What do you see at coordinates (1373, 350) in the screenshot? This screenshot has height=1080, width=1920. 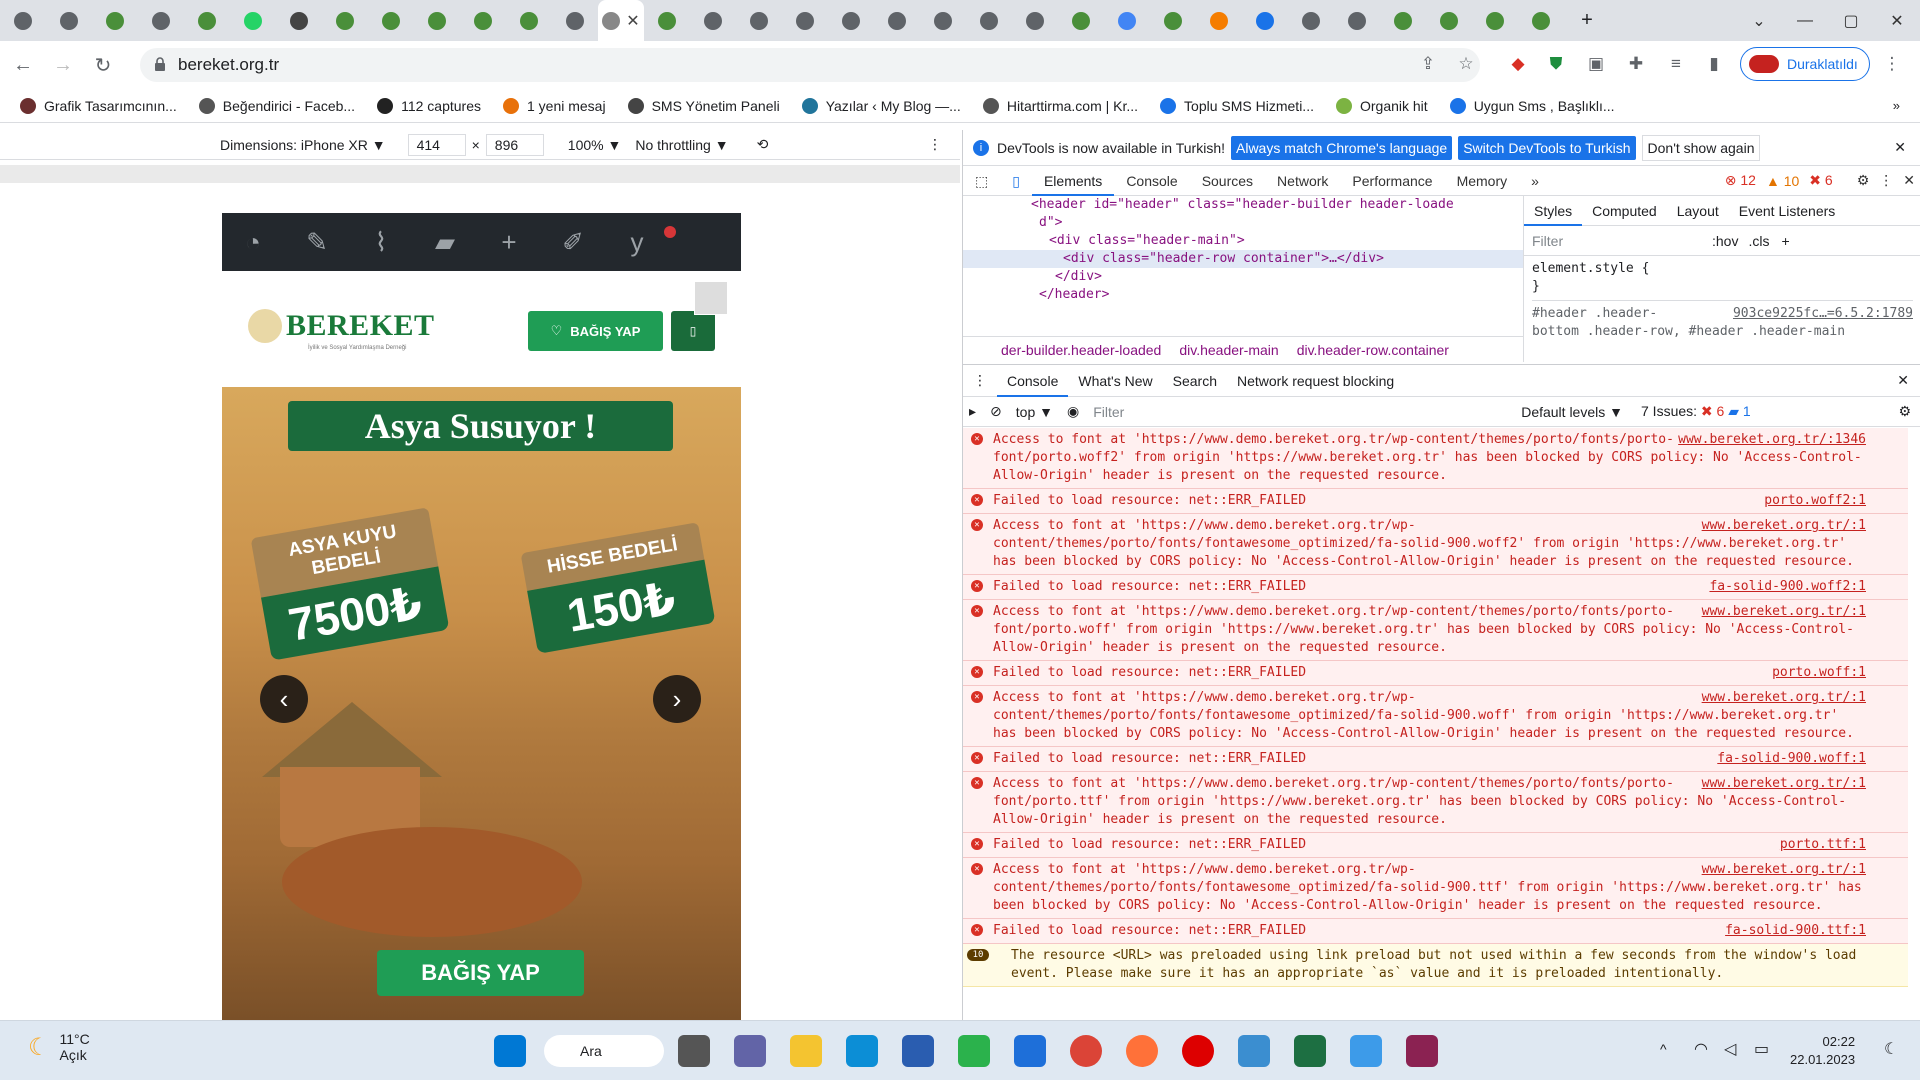 I see `breadcrumb-item: div.header-row.container` at bounding box center [1373, 350].